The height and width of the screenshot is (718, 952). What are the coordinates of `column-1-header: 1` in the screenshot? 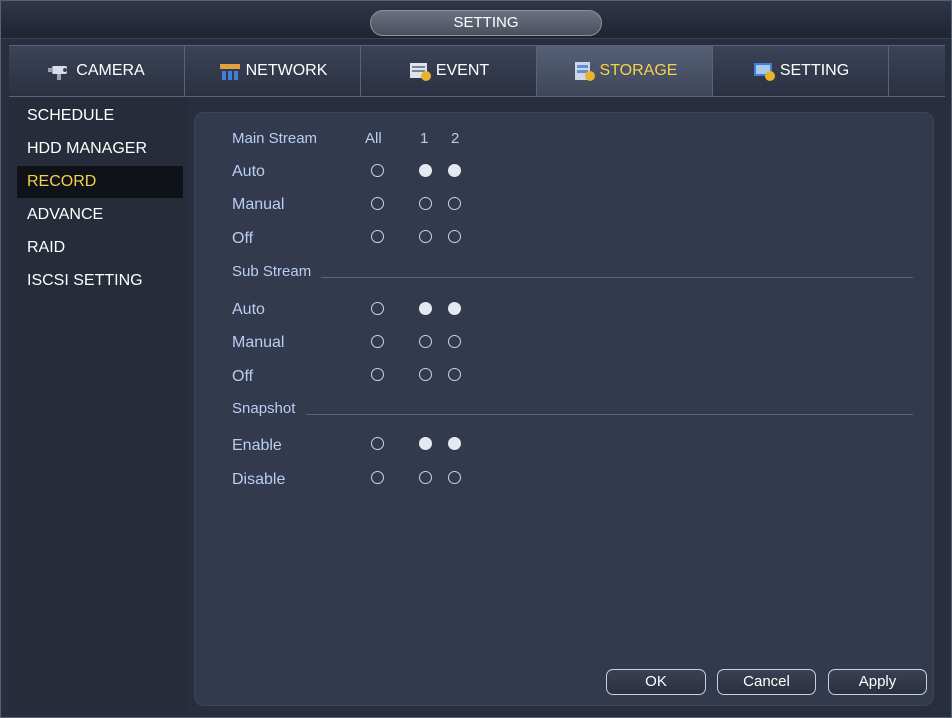 It's located at (424, 138).